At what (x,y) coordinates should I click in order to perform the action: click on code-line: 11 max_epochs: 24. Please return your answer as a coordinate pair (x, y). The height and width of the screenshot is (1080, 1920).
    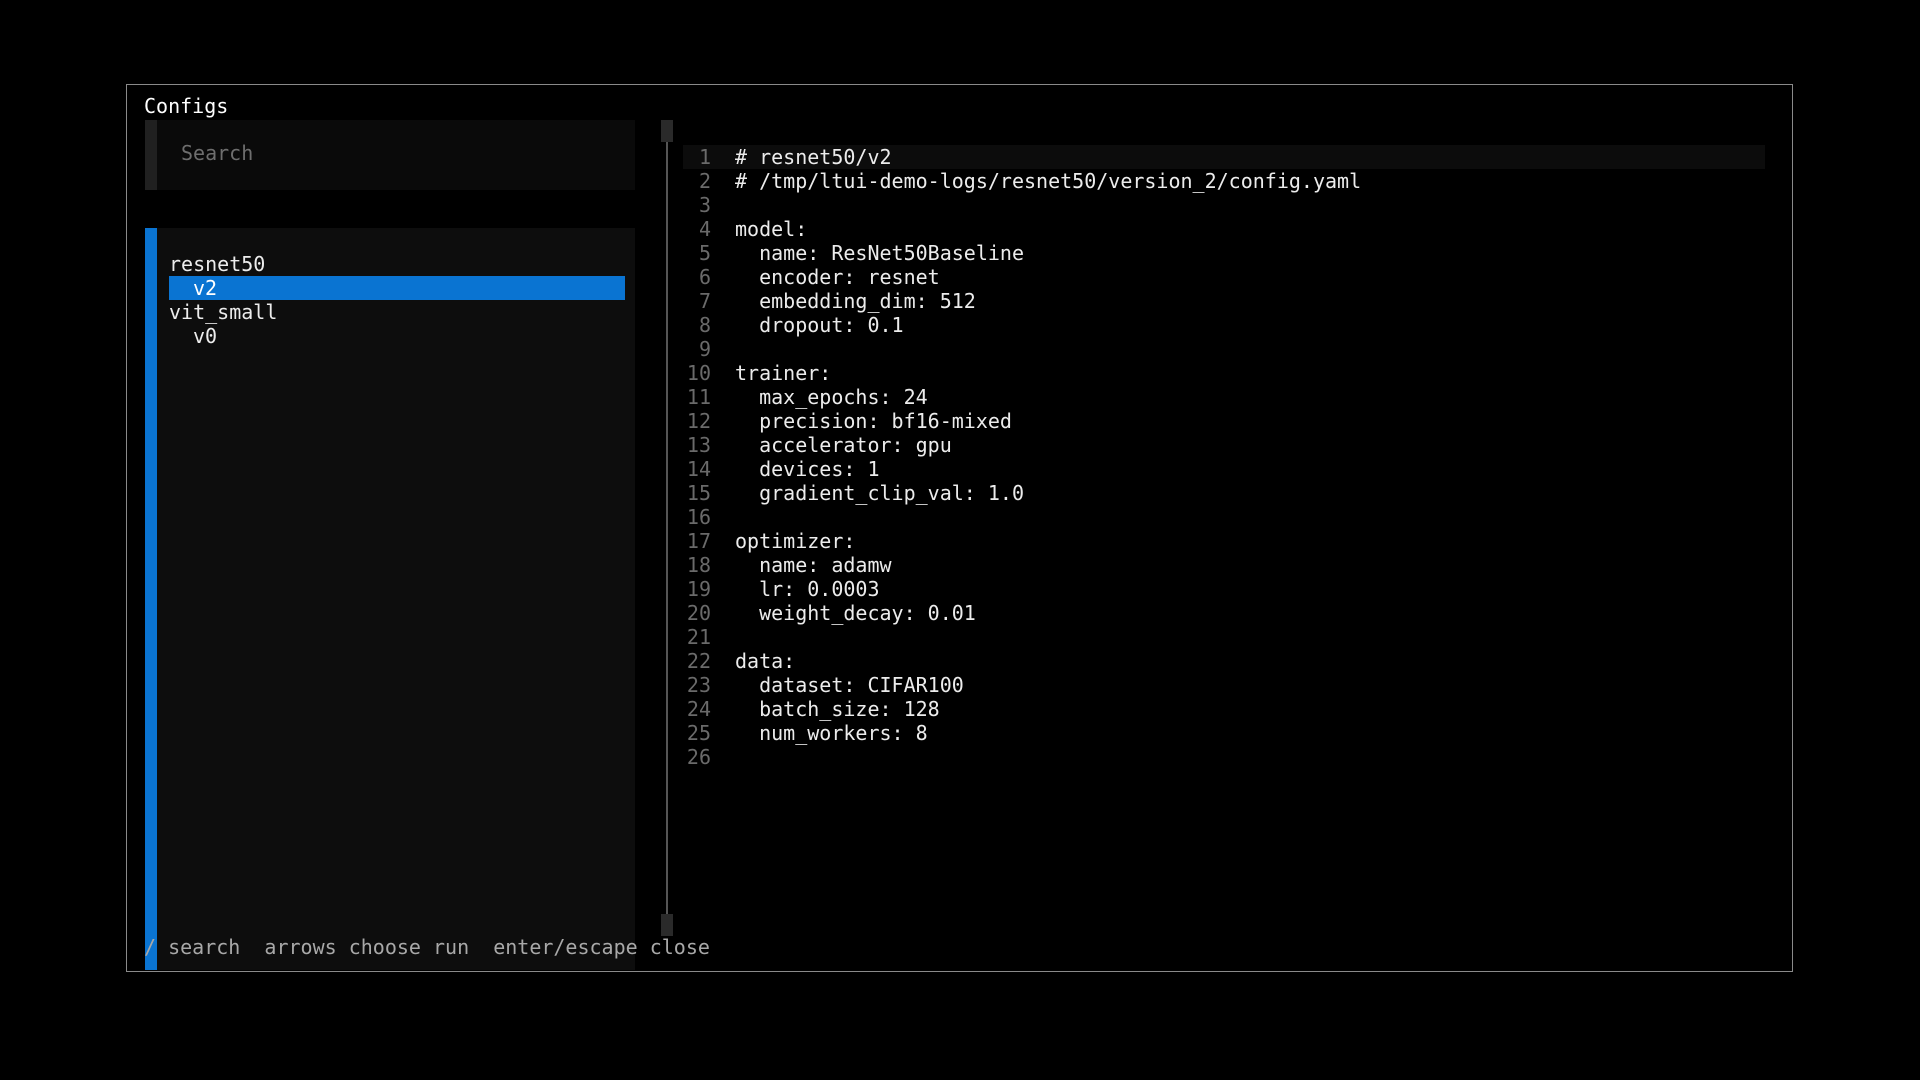
    Looking at the image, I should click on (1224, 397).